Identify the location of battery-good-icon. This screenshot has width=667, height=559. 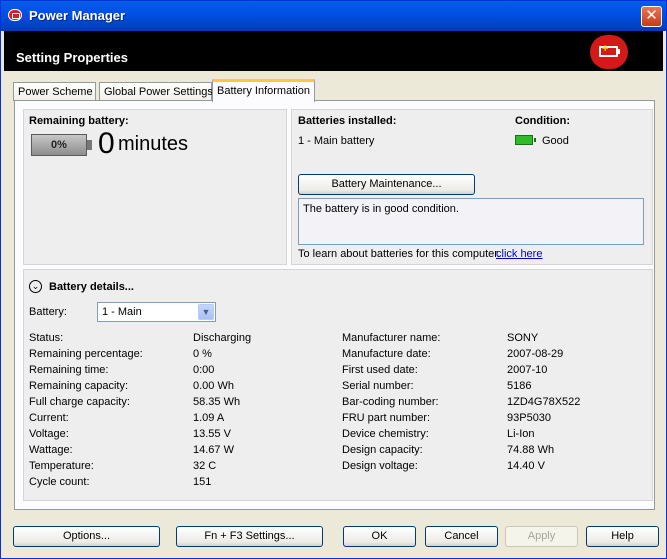
(525, 140).